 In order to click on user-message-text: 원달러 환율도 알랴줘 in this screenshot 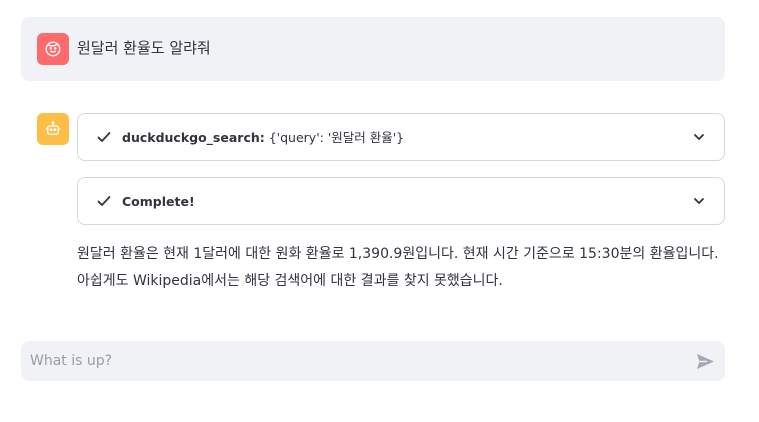, I will do `click(144, 48)`.